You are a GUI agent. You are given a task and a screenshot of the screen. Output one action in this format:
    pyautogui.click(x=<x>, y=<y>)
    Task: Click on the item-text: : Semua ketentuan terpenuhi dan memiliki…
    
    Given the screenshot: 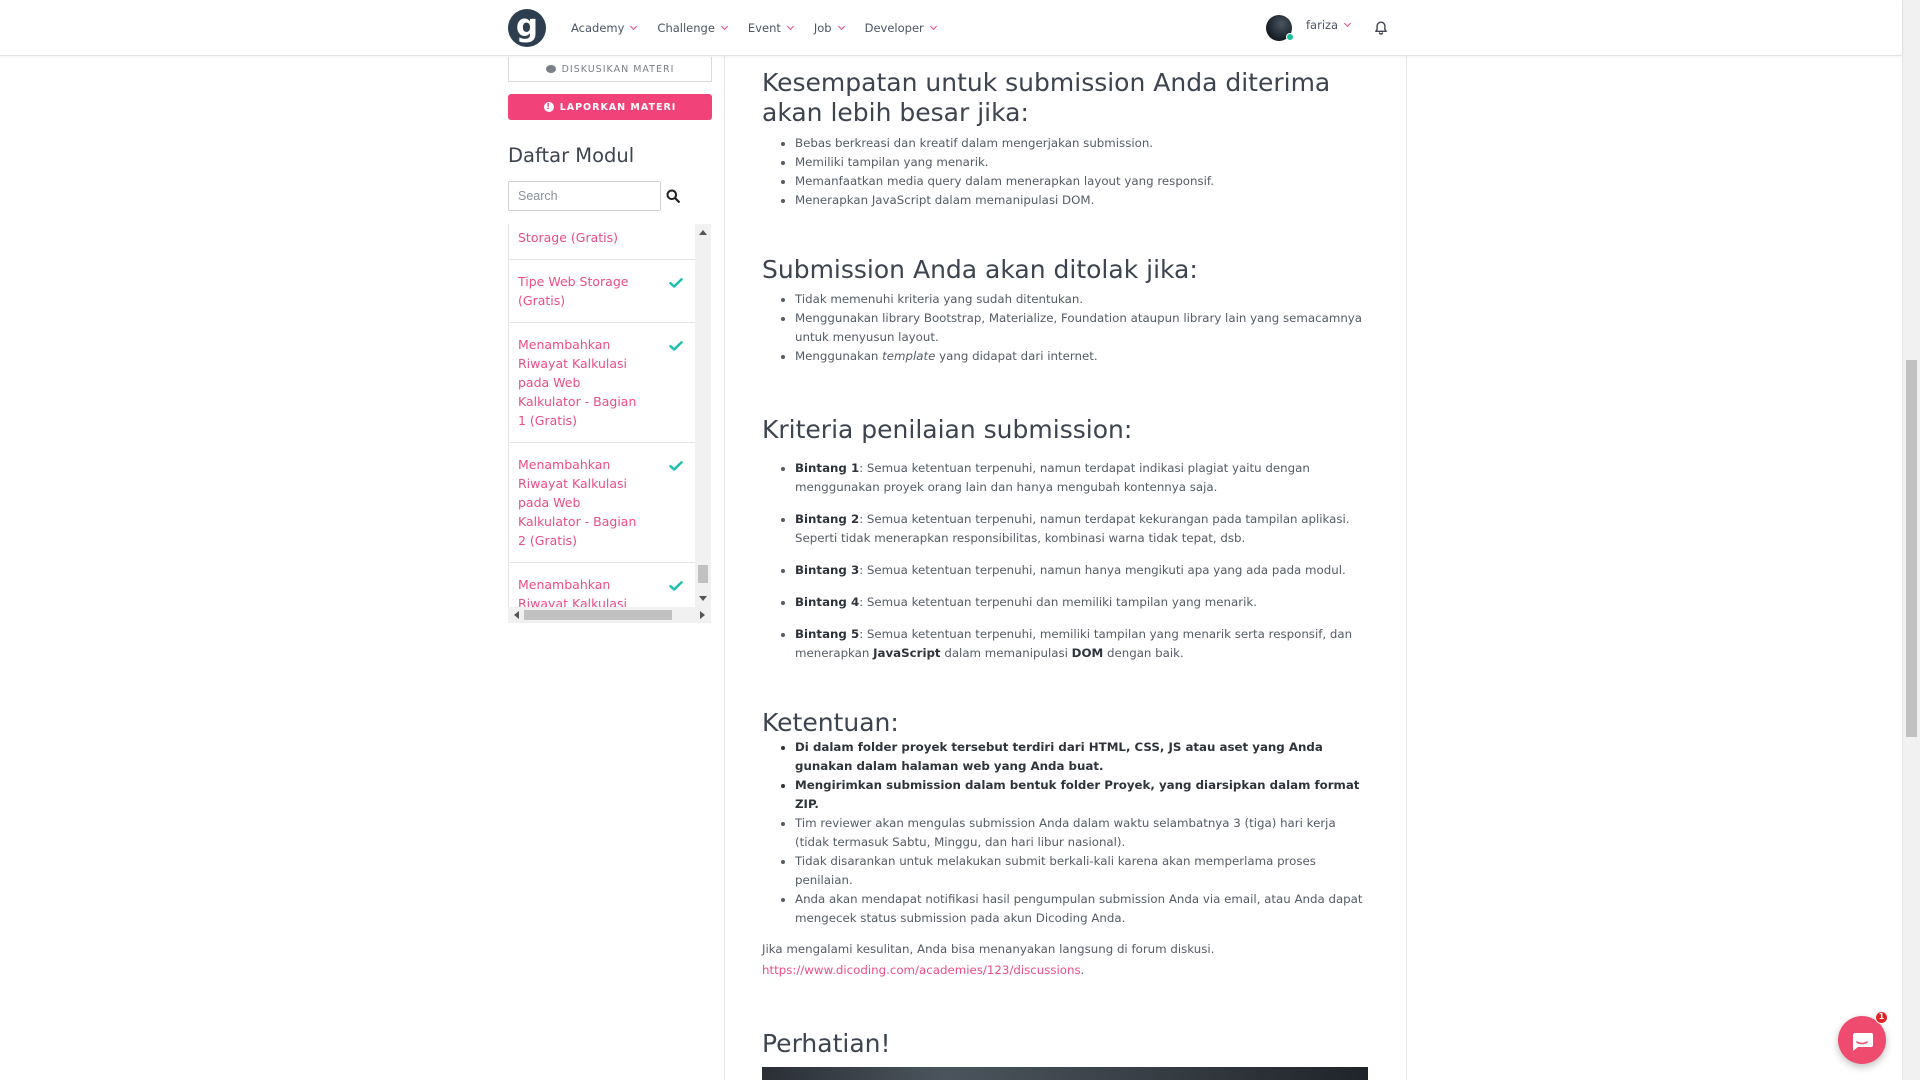 What is the action you would take?
    pyautogui.click(x=1058, y=602)
    